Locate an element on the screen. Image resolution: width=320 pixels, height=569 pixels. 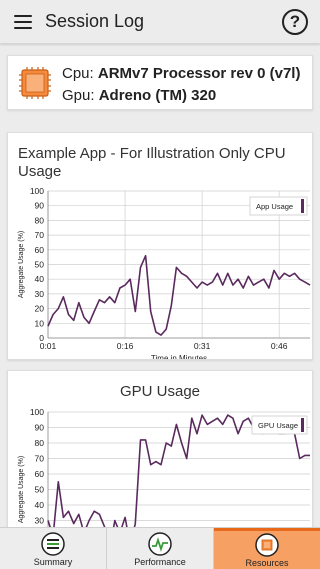
tab-performance-label: Performance is located at coordinates (160, 562).